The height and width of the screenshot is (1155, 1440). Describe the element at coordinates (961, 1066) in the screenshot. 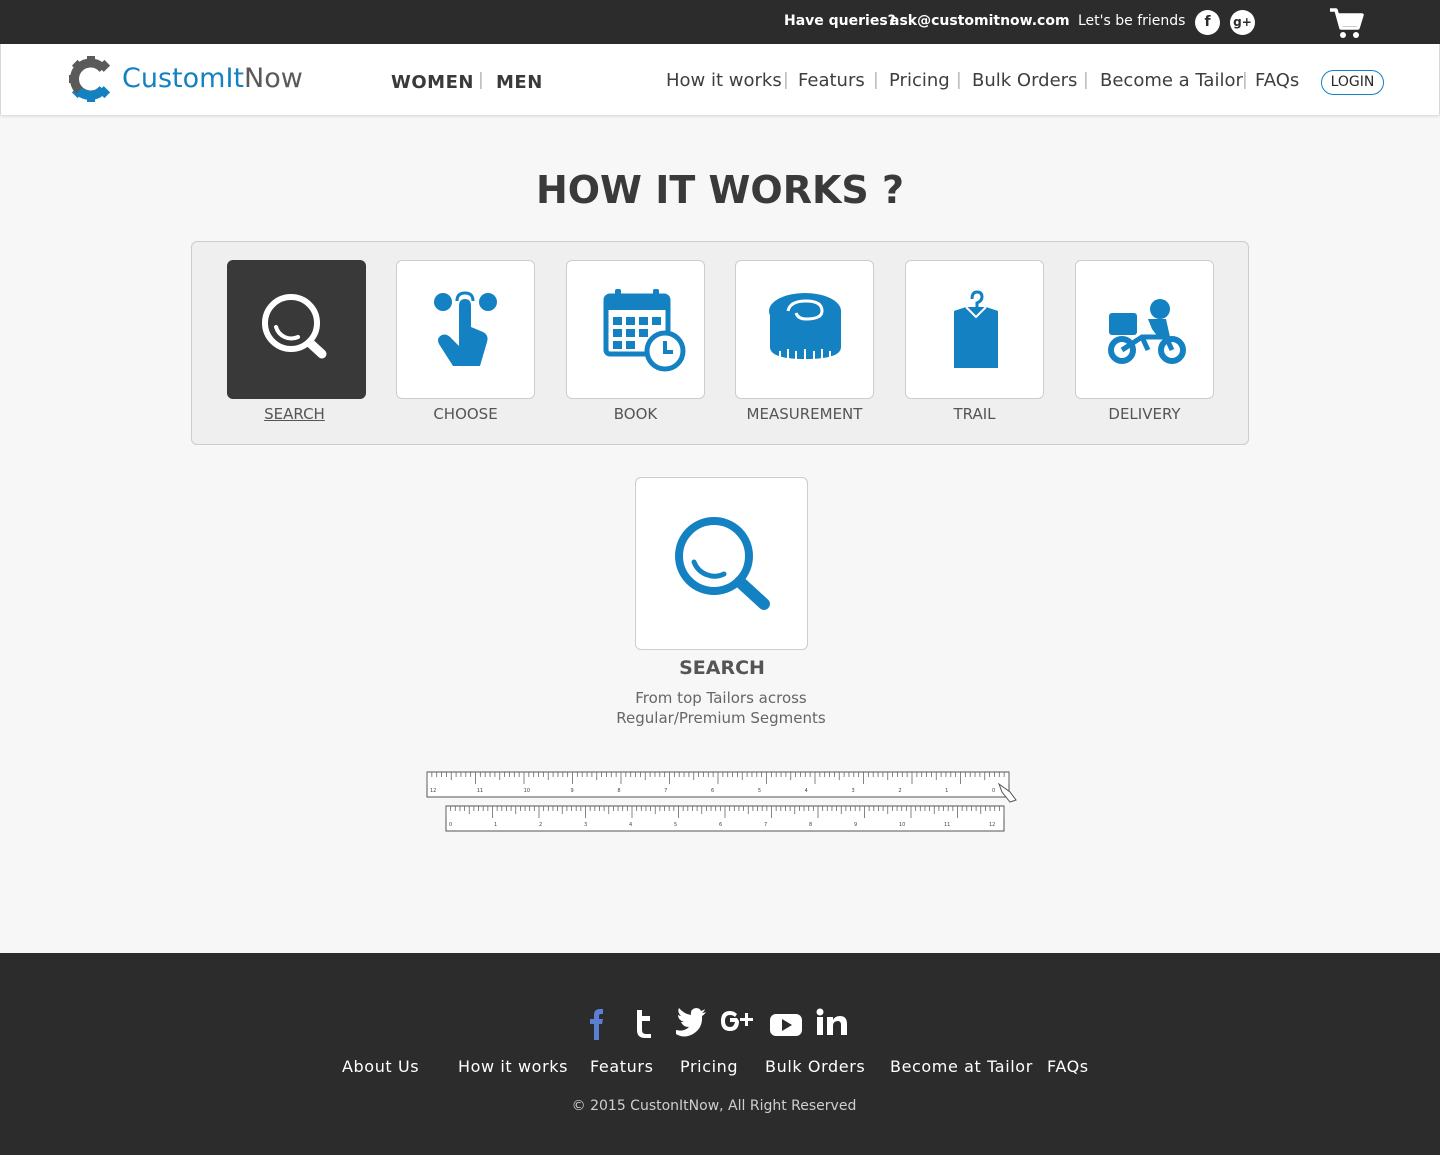

I see `footer-link-become-at-tailor: Become at Tailor` at that location.